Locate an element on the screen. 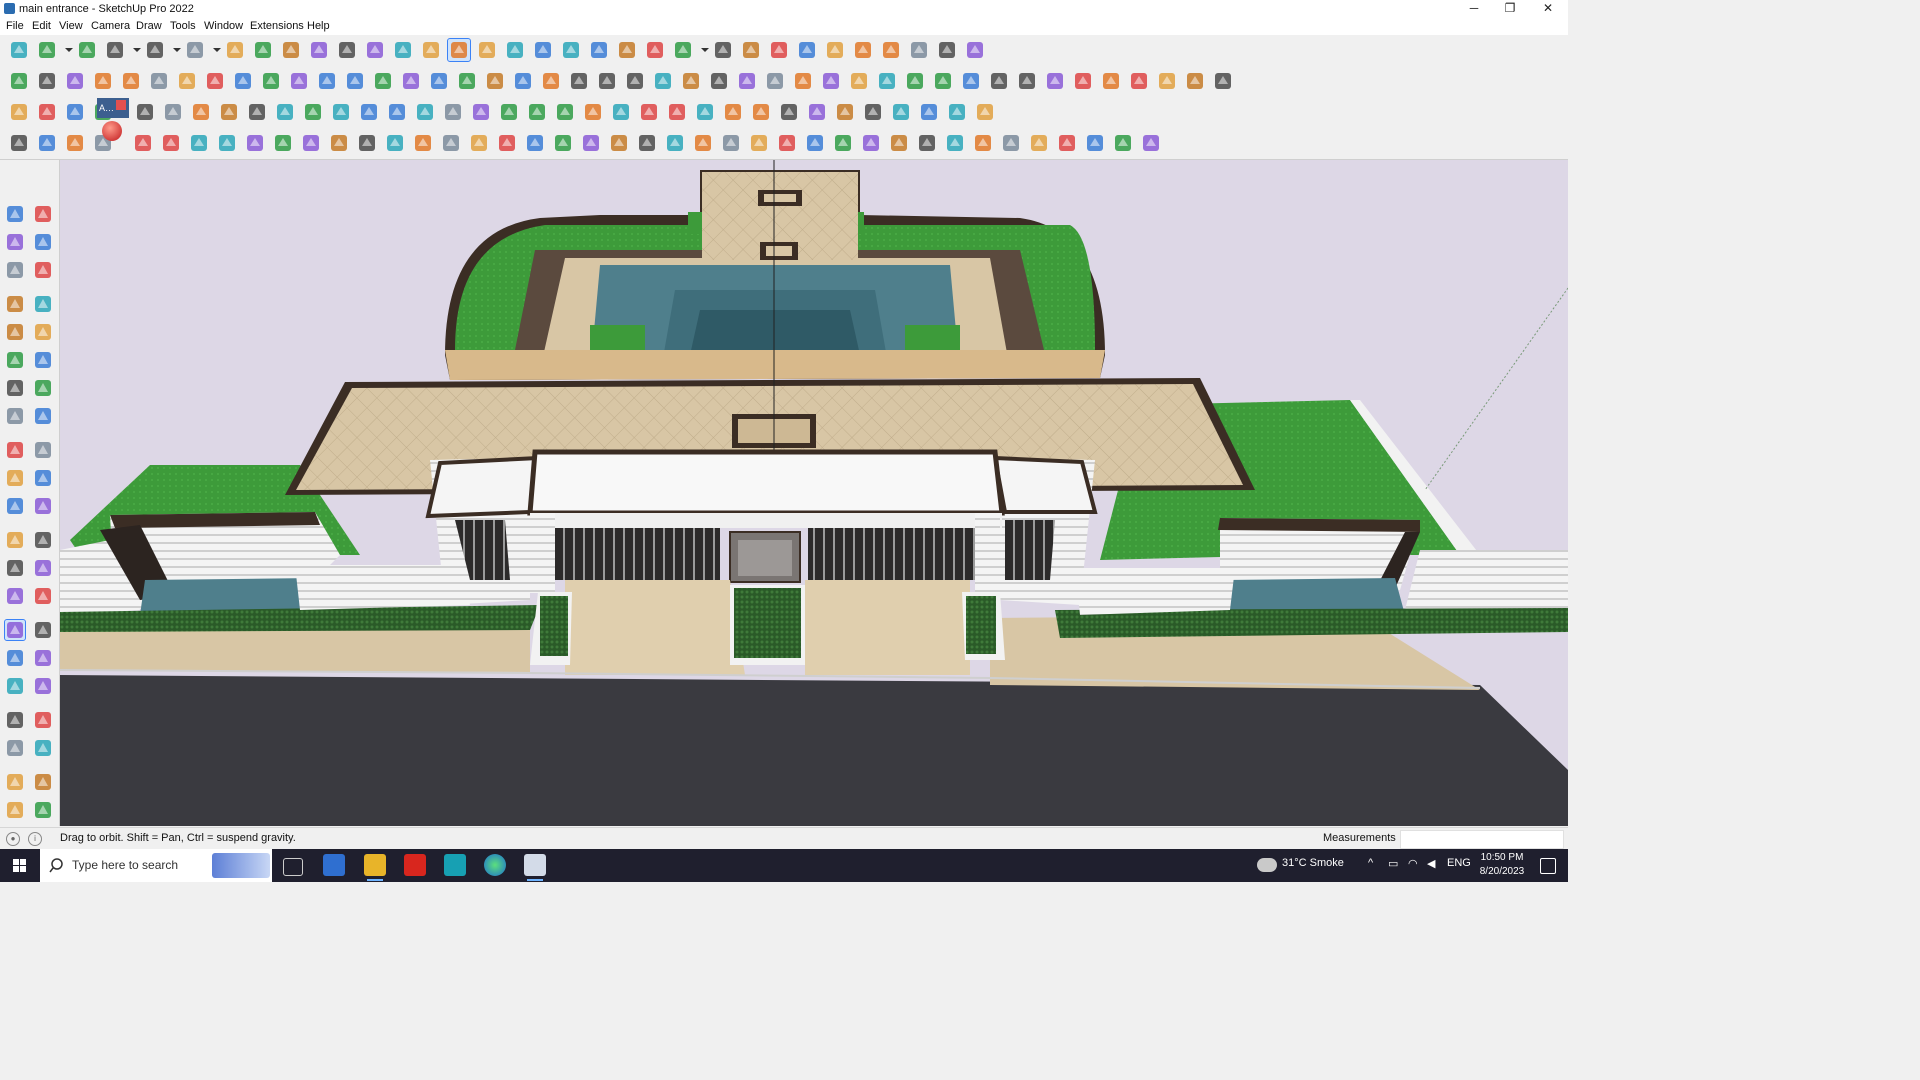  cross-icon is located at coordinates (341, 112).